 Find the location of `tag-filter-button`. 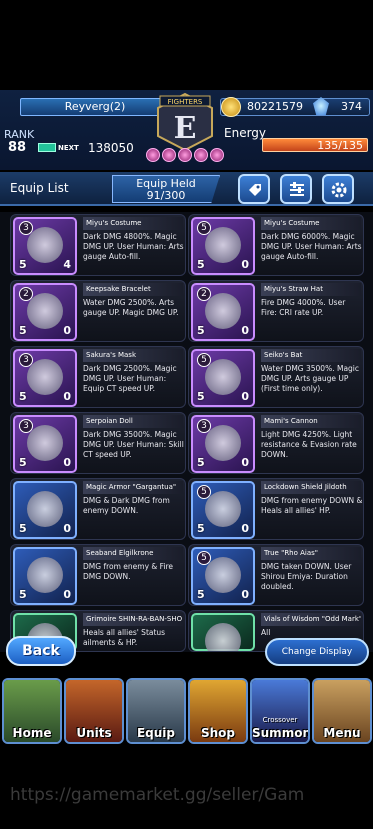

tag-filter-button is located at coordinates (254, 189).